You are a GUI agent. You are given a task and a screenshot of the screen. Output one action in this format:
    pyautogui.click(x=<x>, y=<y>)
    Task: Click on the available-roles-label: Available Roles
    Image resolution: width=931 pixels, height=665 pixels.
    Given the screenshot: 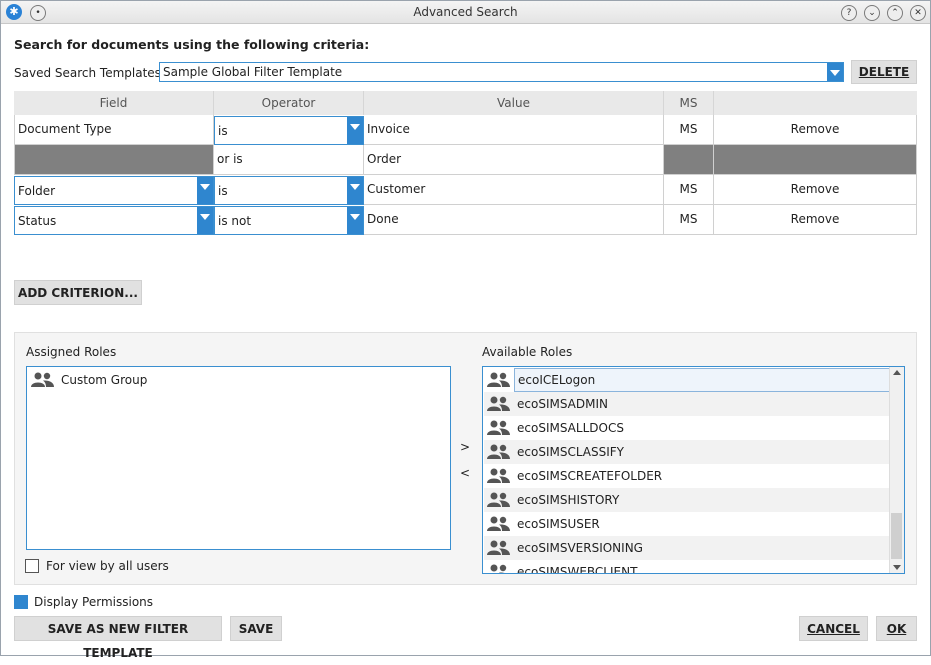 What is the action you would take?
    pyautogui.click(x=527, y=352)
    